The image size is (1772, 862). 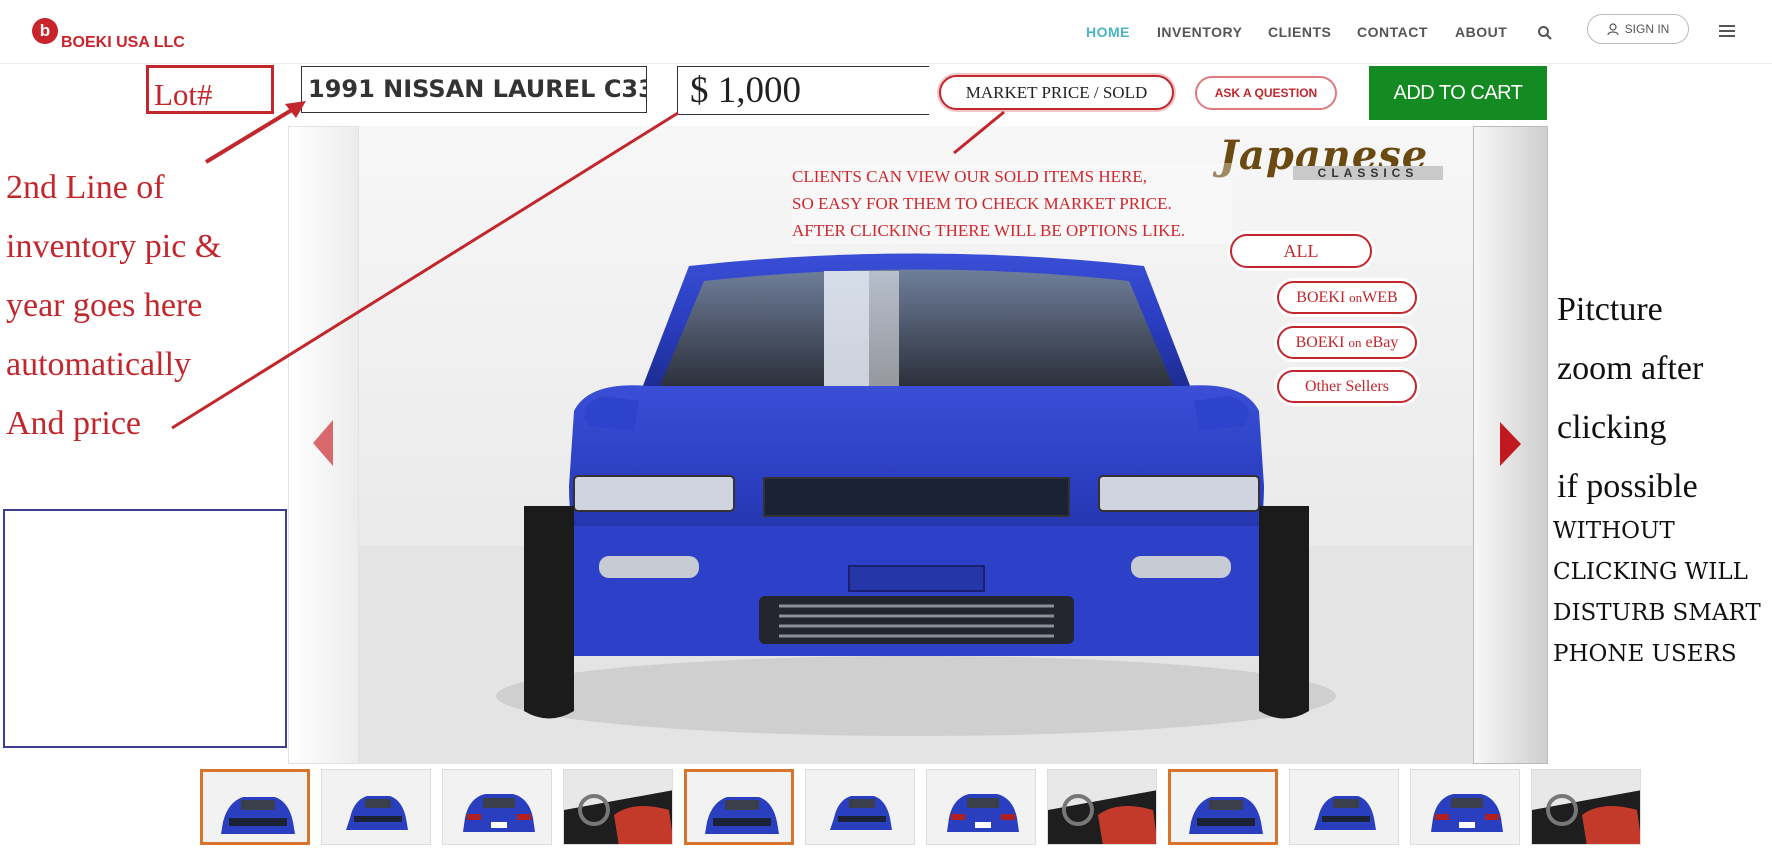 I want to click on annotation-line: year goes here, so click(x=104, y=305).